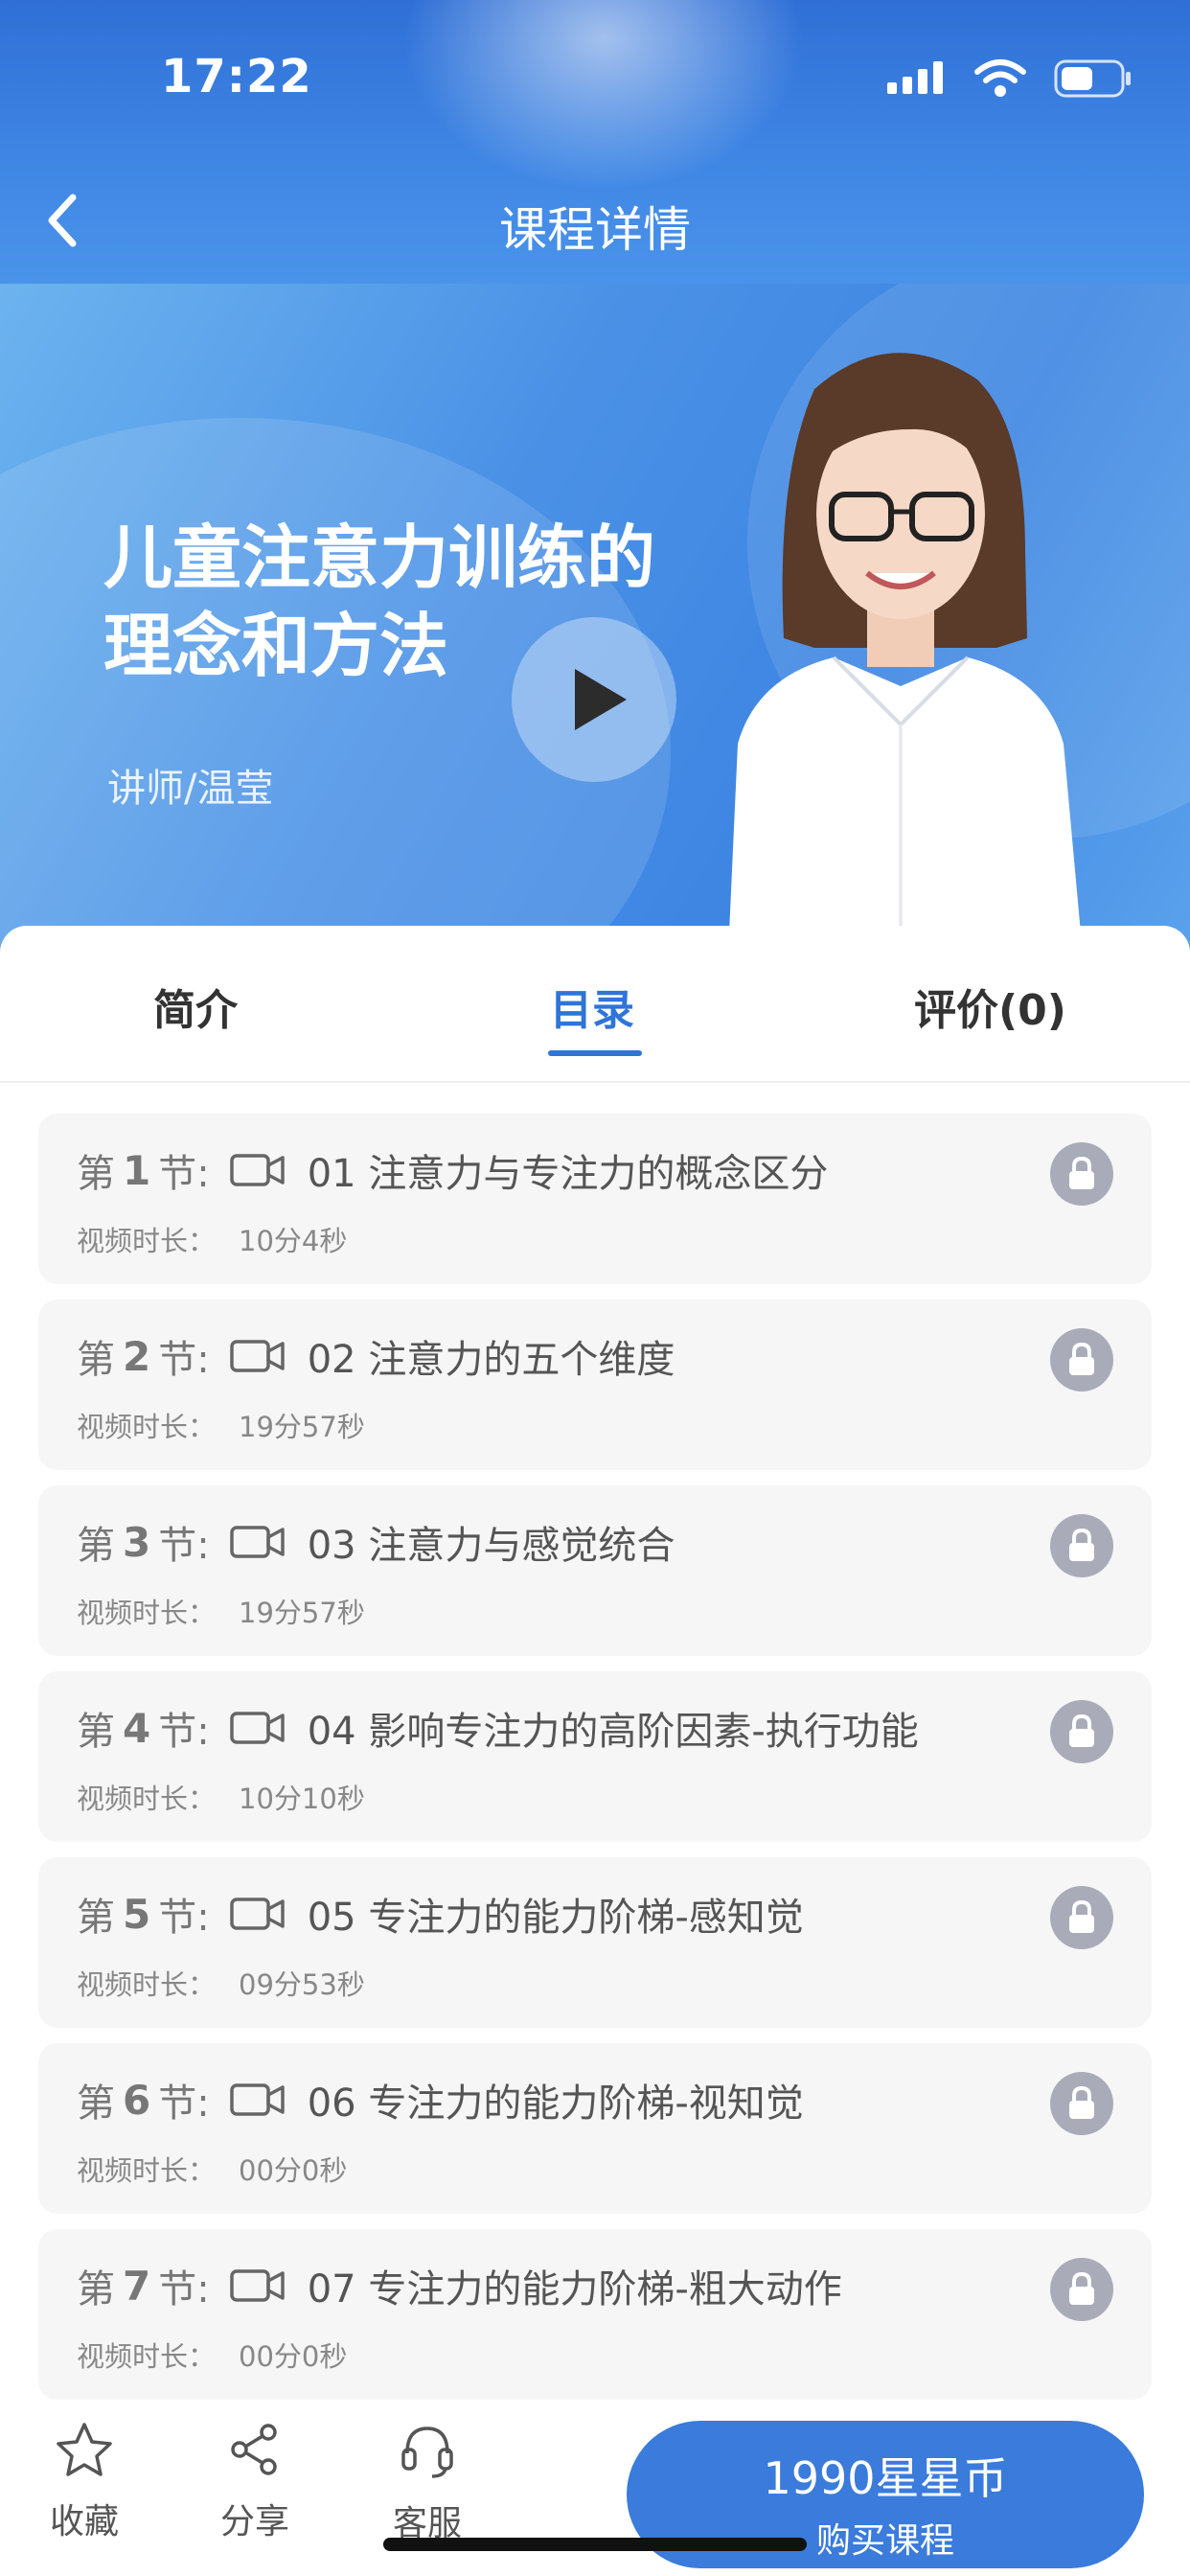 This screenshot has width=1190, height=2576. I want to click on play-button, so click(594, 699).